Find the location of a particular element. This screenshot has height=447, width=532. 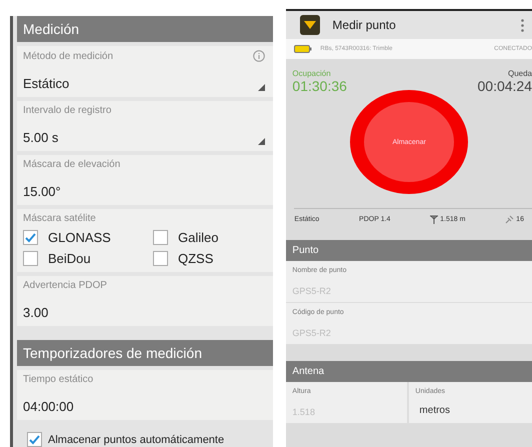

checkbox-label: Galileo is located at coordinates (198, 237).